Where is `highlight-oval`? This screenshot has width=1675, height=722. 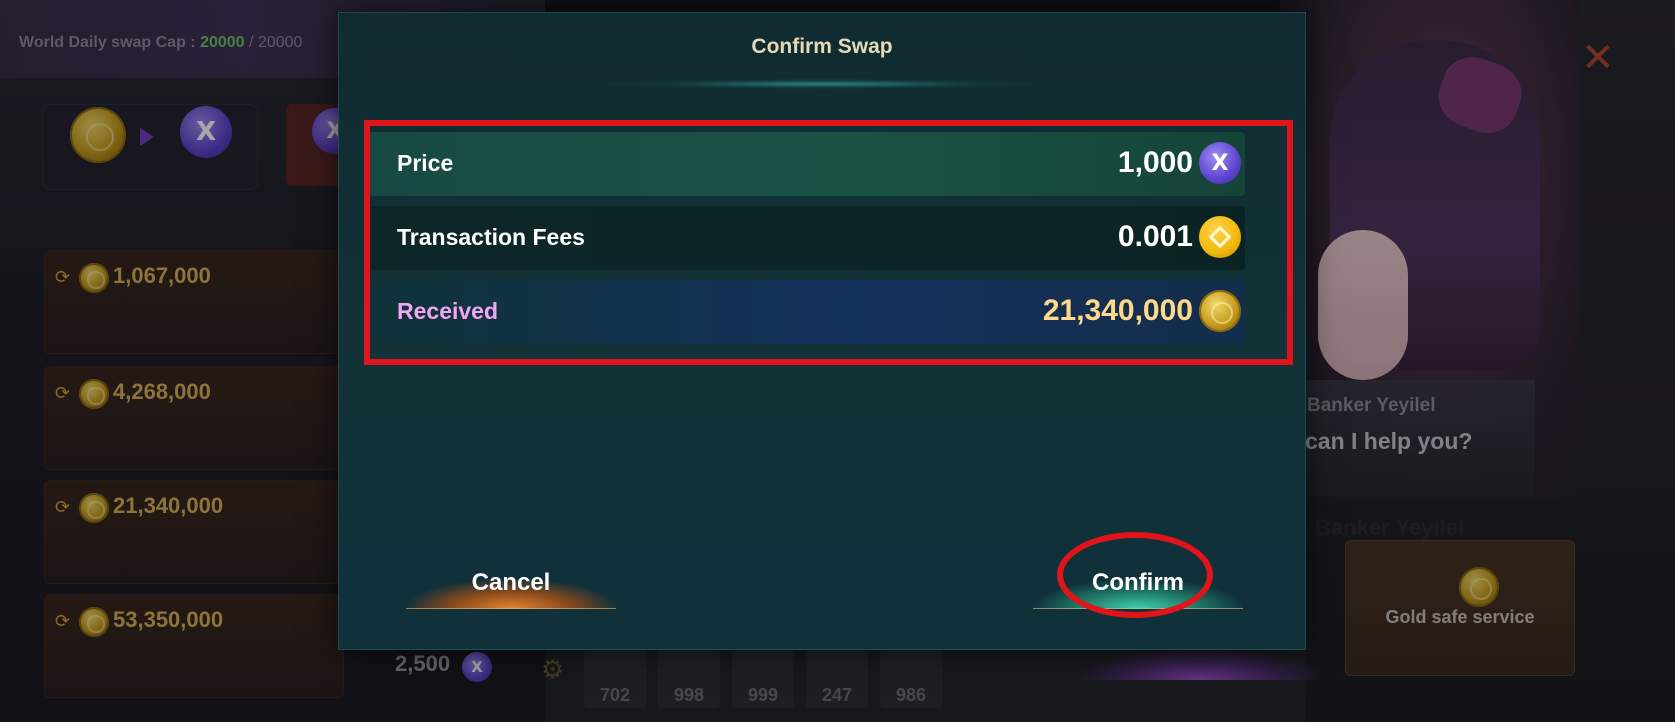 highlight-oval is located at coordinates (1135, 575).